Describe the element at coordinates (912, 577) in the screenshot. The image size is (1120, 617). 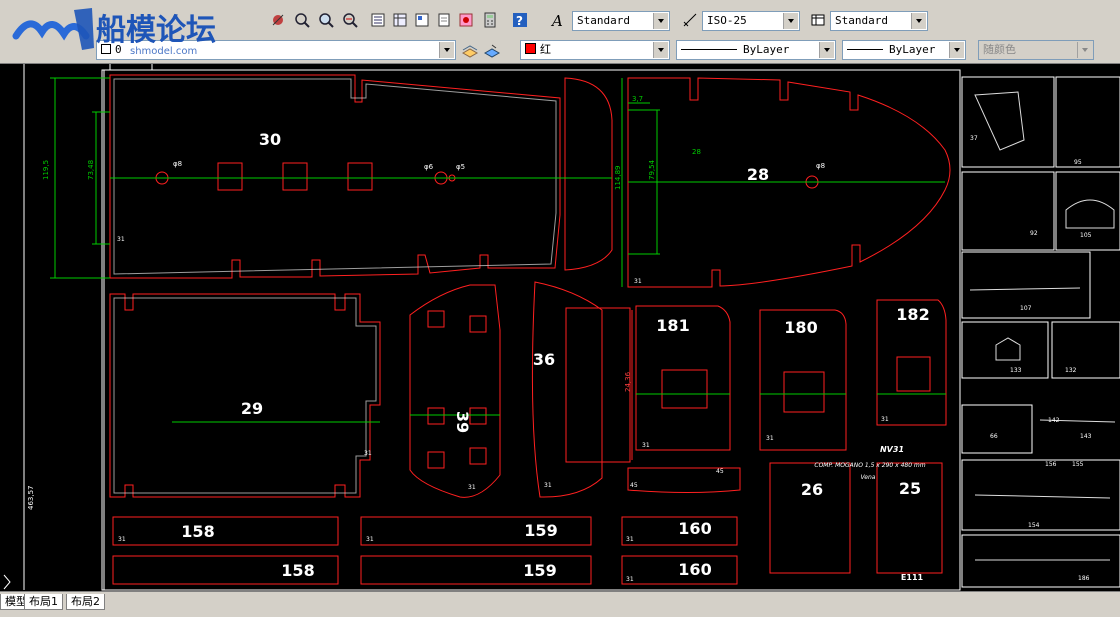
I see `stamp-label: E111` at that location.